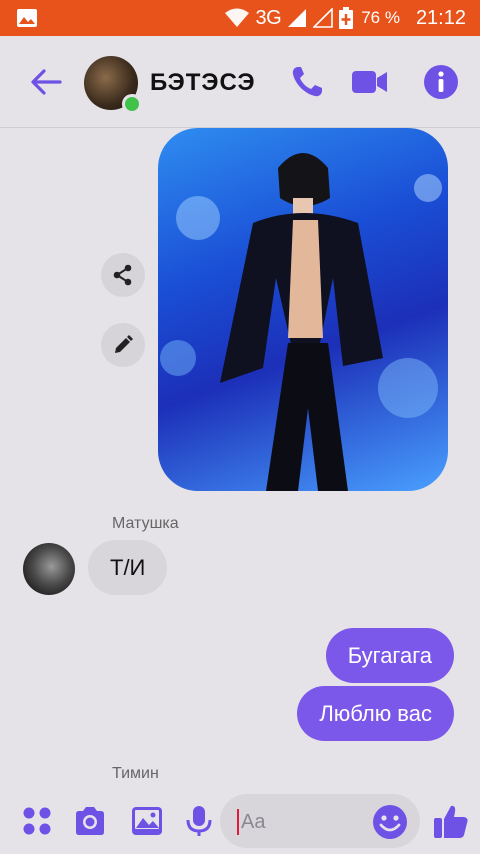 This screenshot has height=854, width=480. I want to click on phone-icon, so click(307, 82).